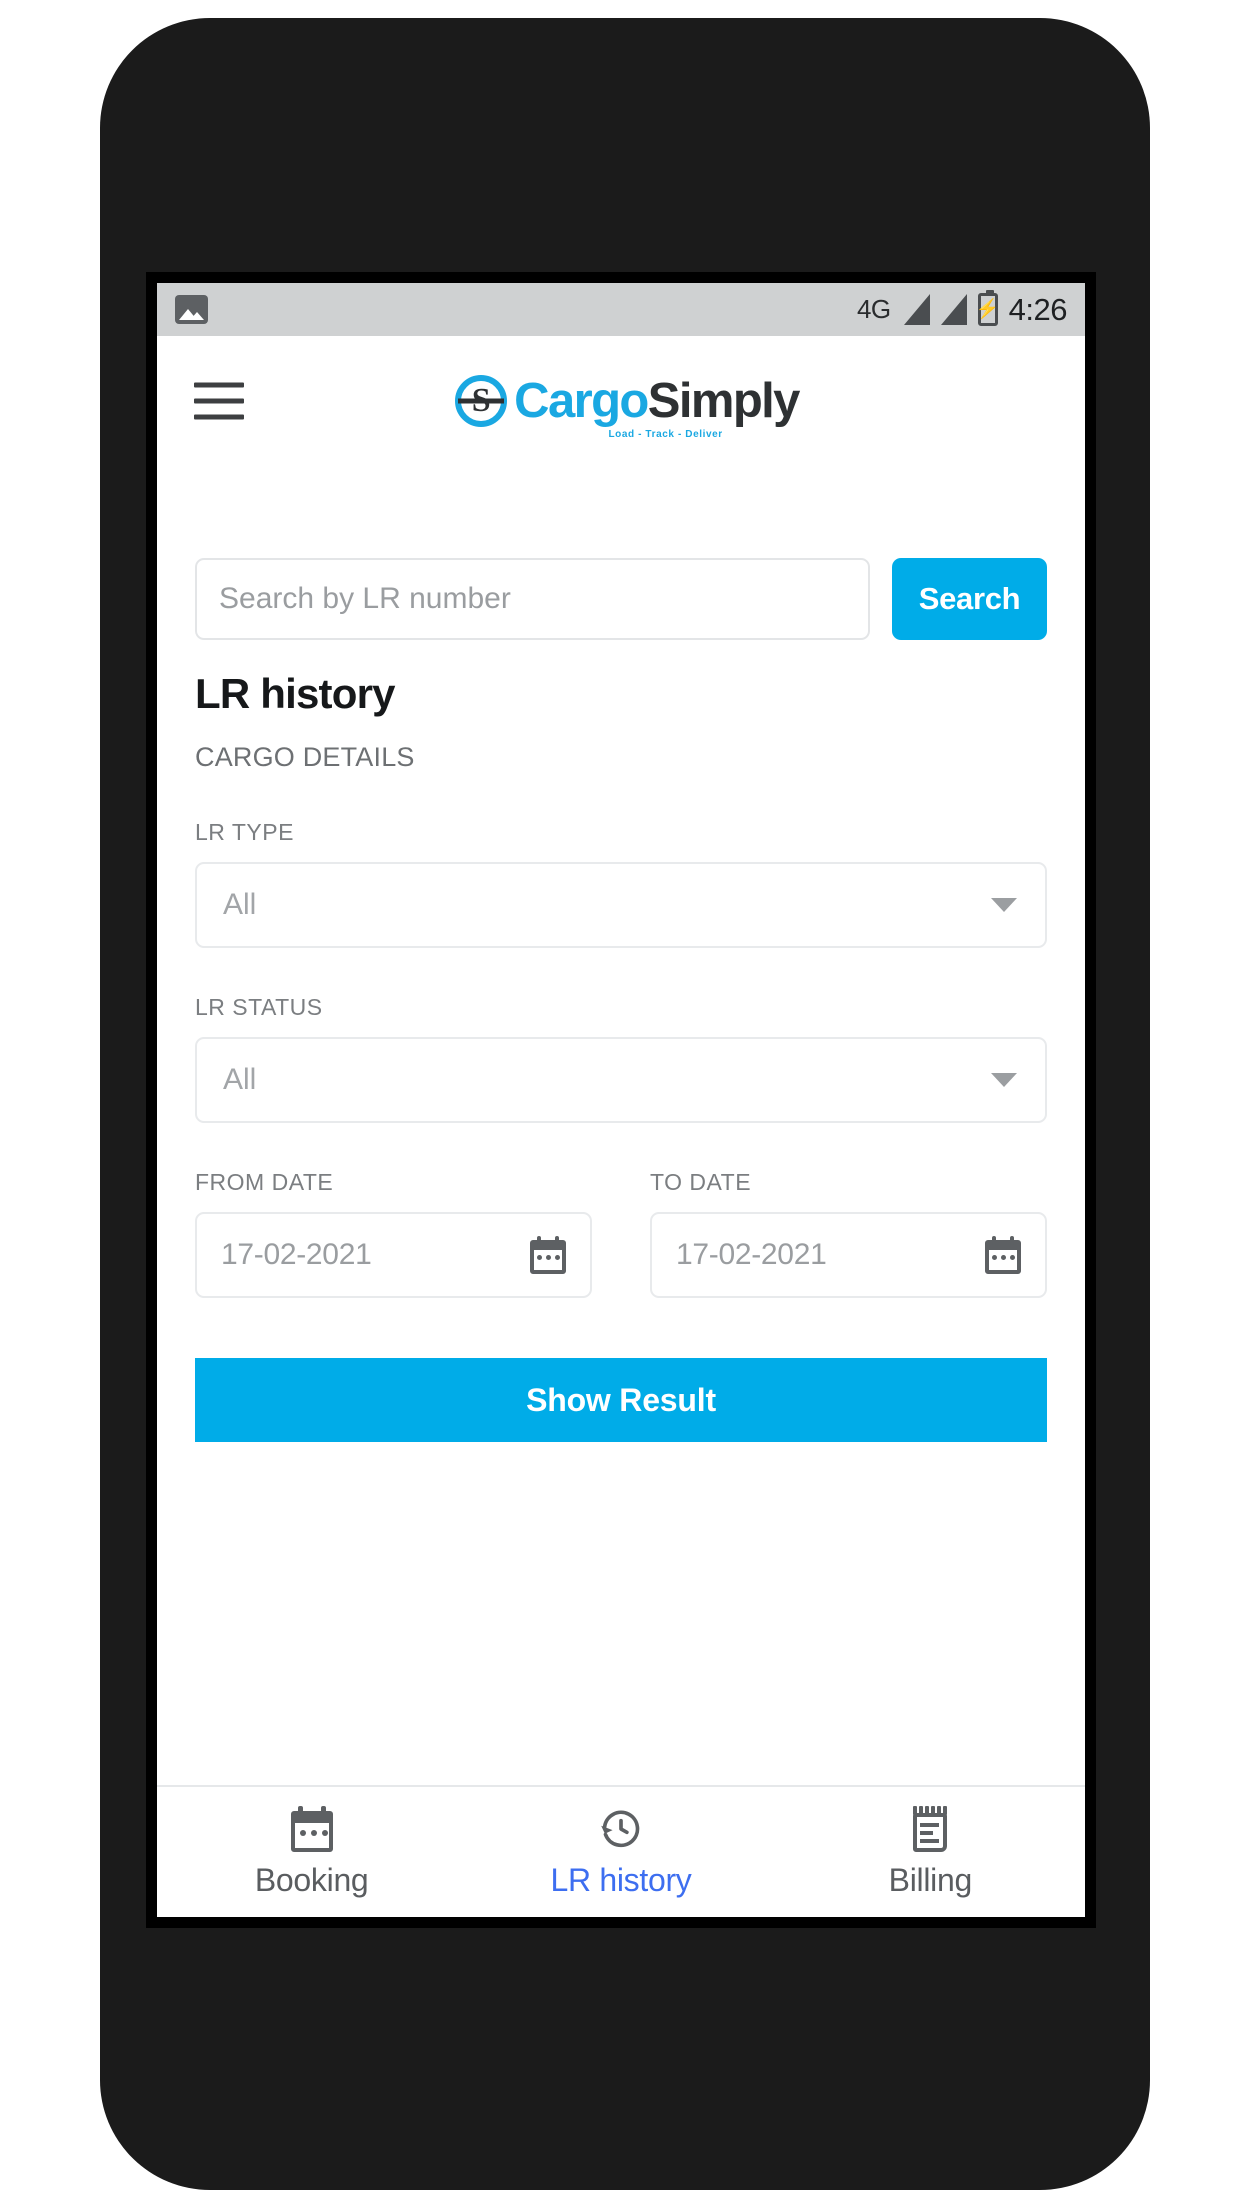 The width and height of the screenshot is (1242, 2208). Describe the element at coordinates (621, 1400) in the screenshot. I see `show-result-button: Show Result` at that location.